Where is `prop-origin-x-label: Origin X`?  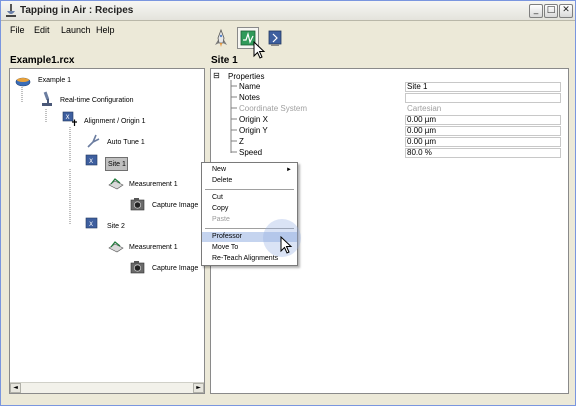
prop-origin-x-label: Origin X is located at coordinates (253, 119).